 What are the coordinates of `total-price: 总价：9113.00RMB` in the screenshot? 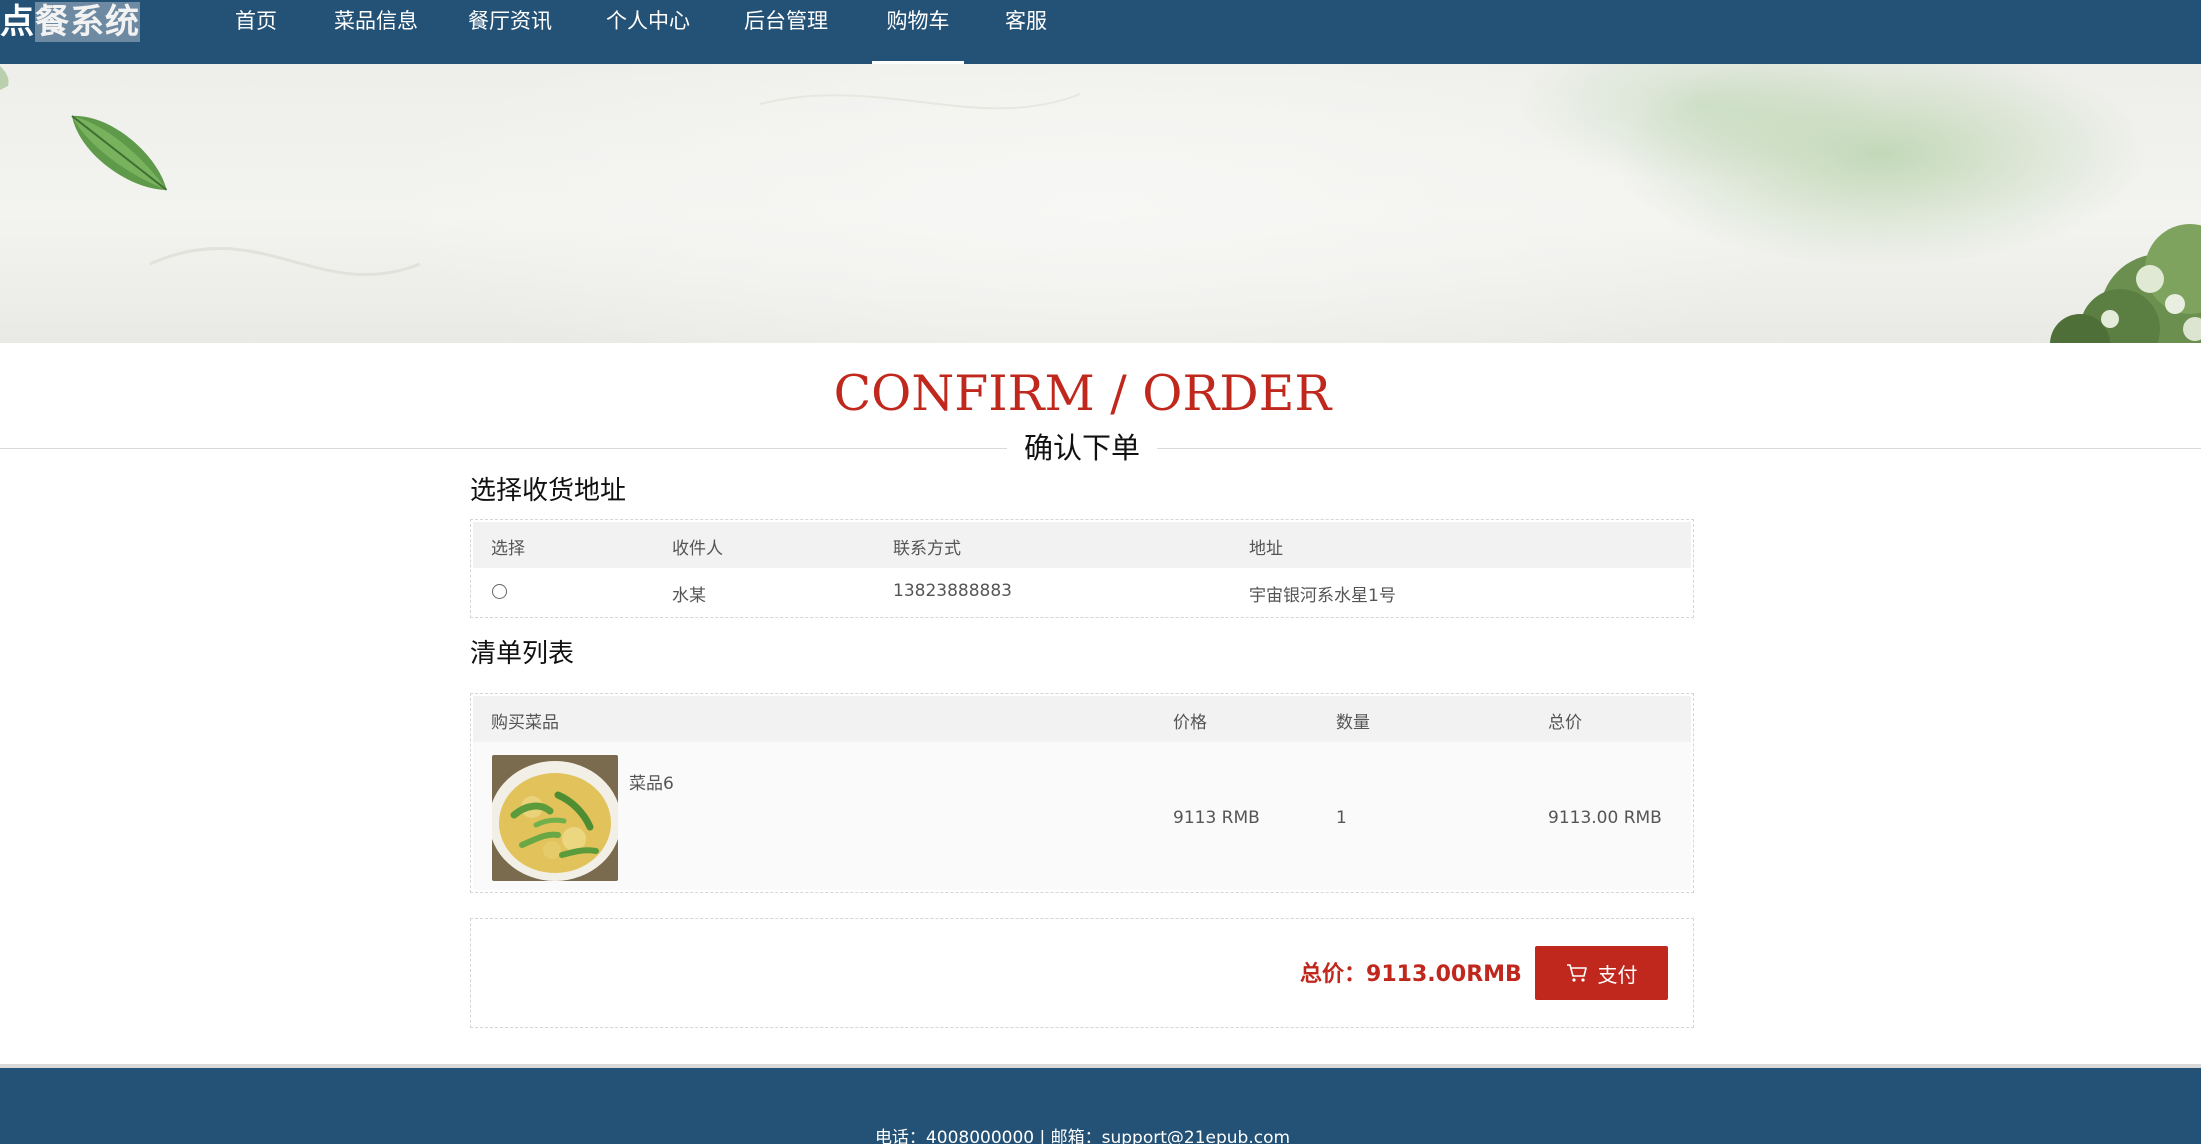 It's located at (1411, 972).